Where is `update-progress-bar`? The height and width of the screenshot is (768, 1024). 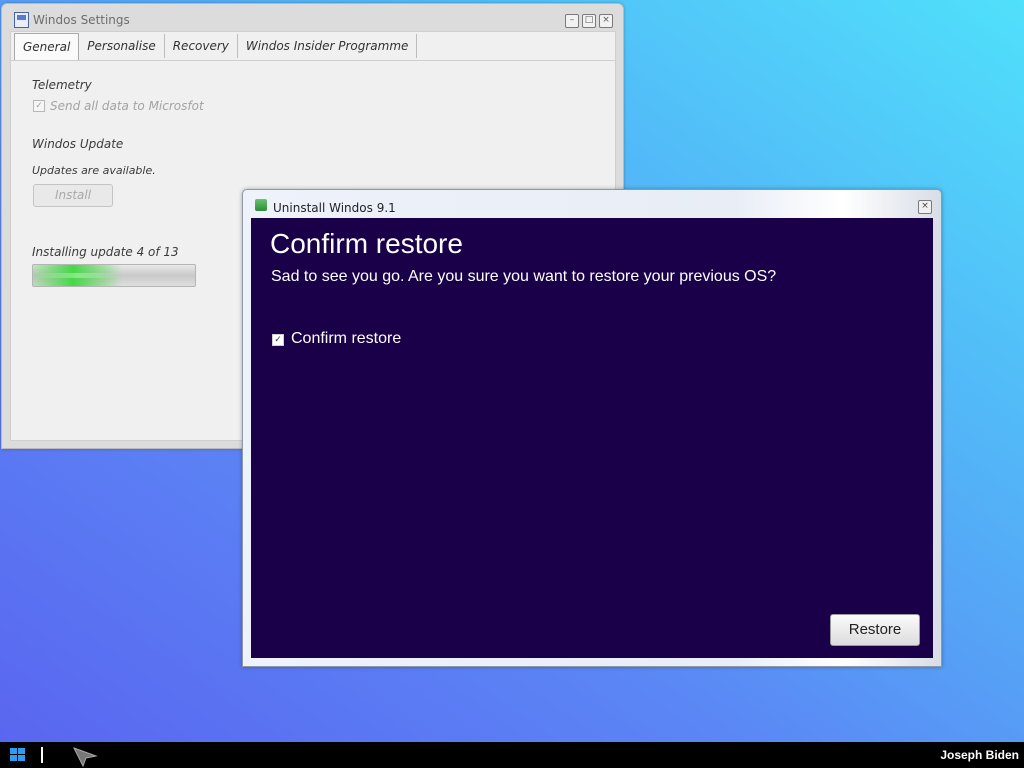 update-progress-bar is located at coordinates (114, 275).